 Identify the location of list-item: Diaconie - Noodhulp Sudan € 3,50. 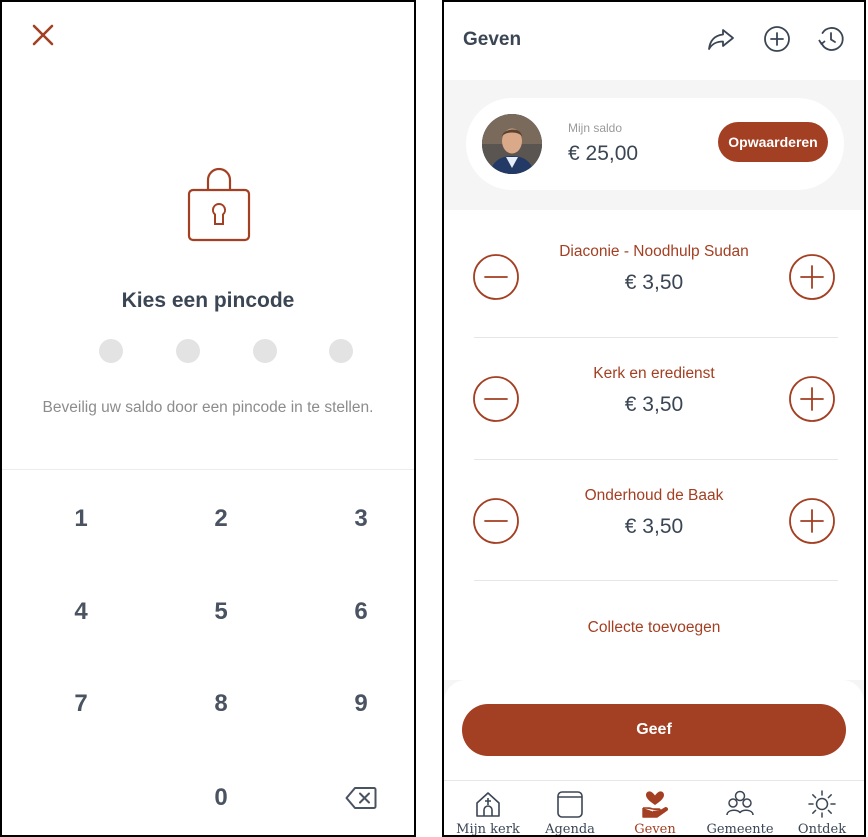
(654, 292).